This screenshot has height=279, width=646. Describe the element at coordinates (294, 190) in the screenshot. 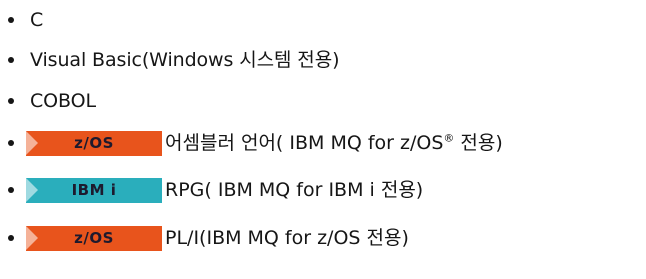

I see `item-text: RPG( IBM MQ for IBM i 전용)` at that location.